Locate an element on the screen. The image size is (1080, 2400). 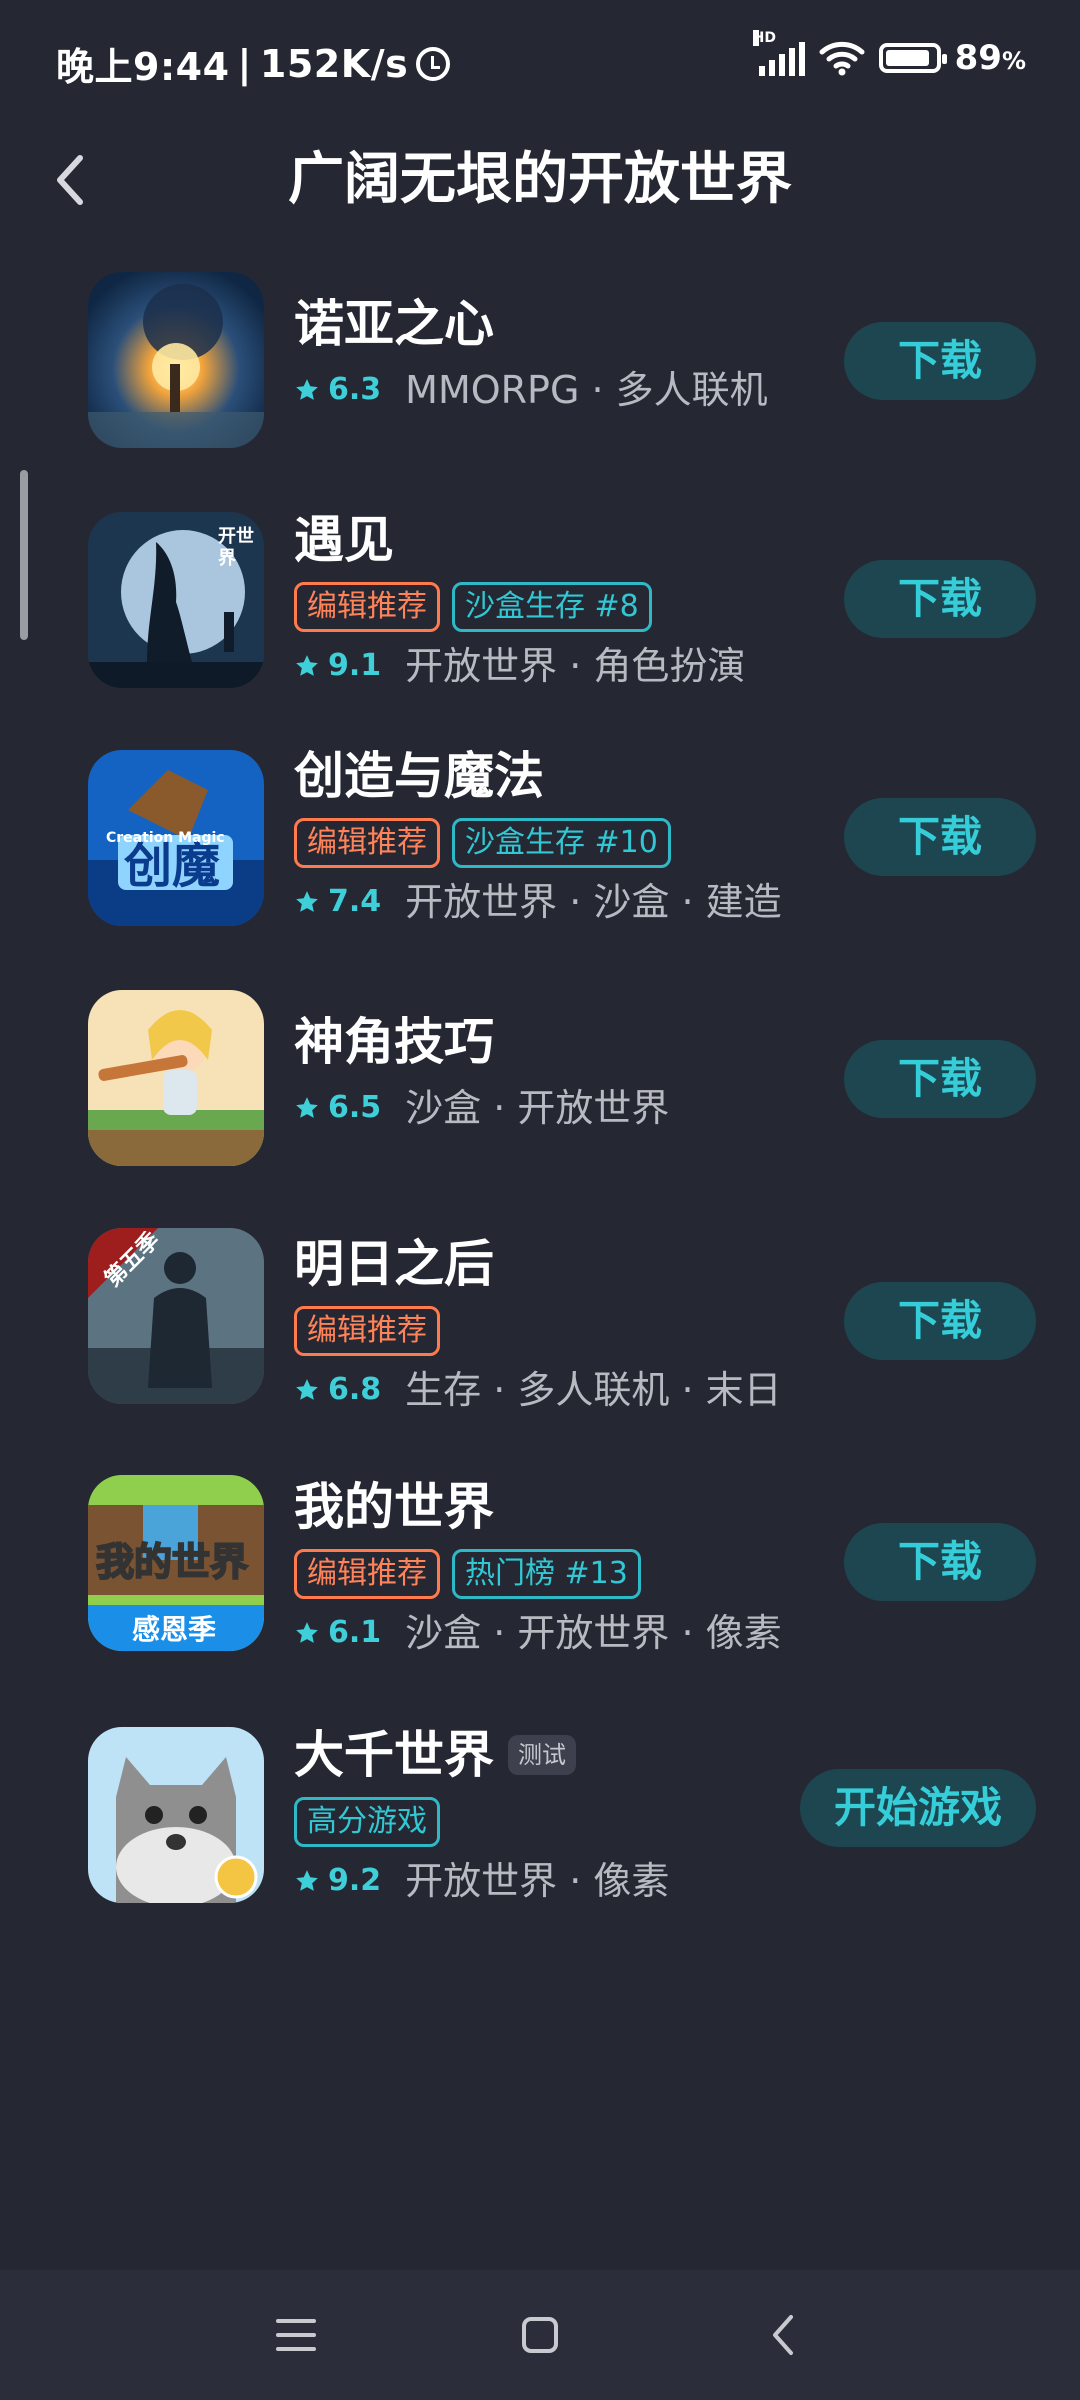
tag-list: 编辑推荐 is located at coordinates (538, 1331).